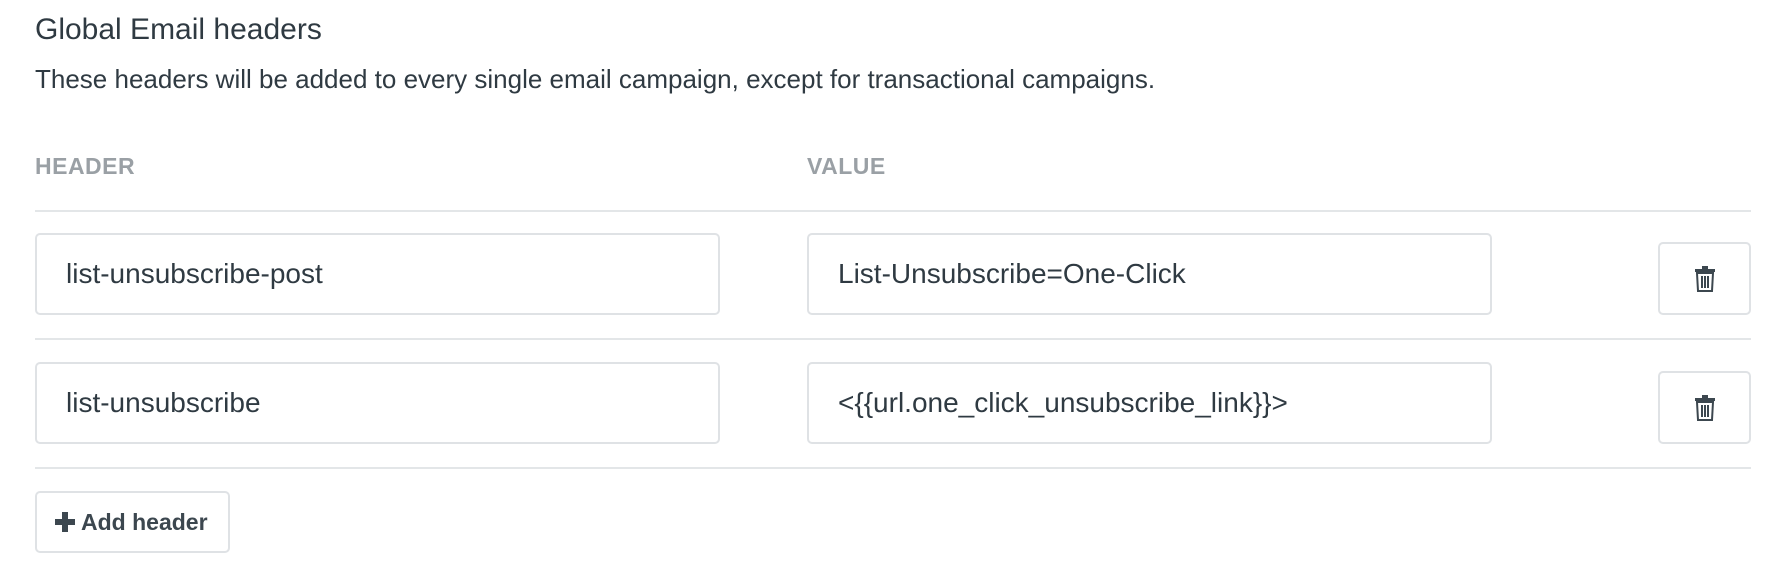 Image resolution: width=1772 pixels, height=564 pixels. What do you see at coordinates (85, 166) in the screenshot?
I see `column-header-header: HEADER` at bounding box center [85, 166].